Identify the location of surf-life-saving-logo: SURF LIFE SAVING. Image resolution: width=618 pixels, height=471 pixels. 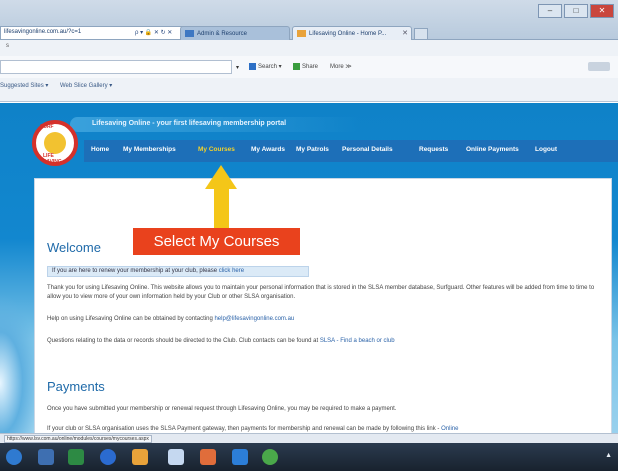
(55, 143).